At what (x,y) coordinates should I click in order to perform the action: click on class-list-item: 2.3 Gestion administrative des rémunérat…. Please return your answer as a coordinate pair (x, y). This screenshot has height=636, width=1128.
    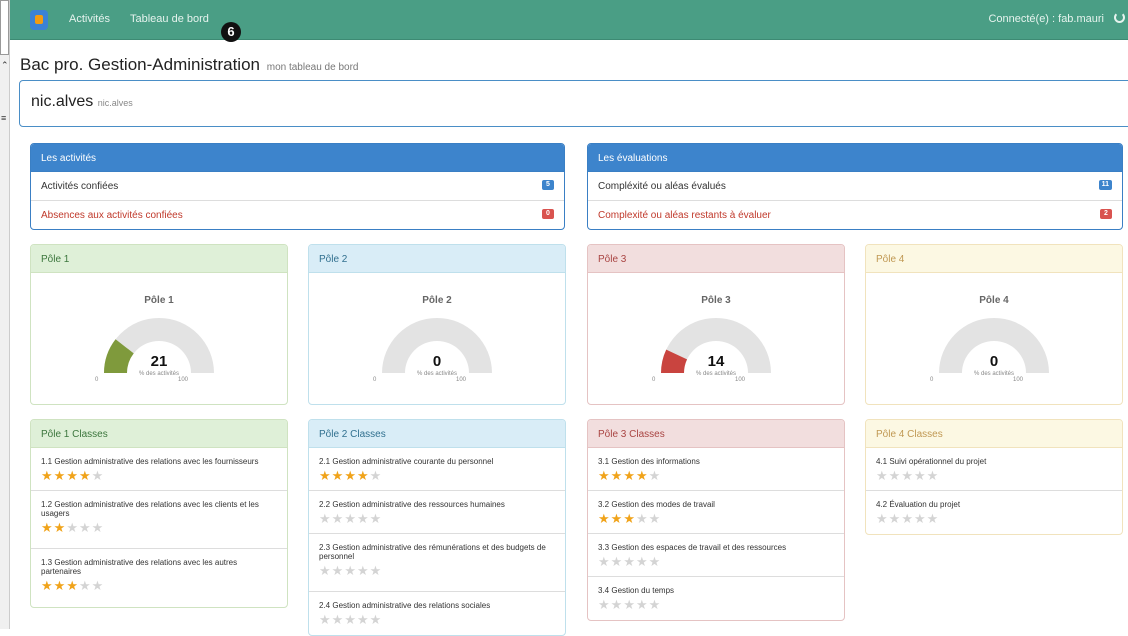
    Looking at the image, I should click on (437, 563).